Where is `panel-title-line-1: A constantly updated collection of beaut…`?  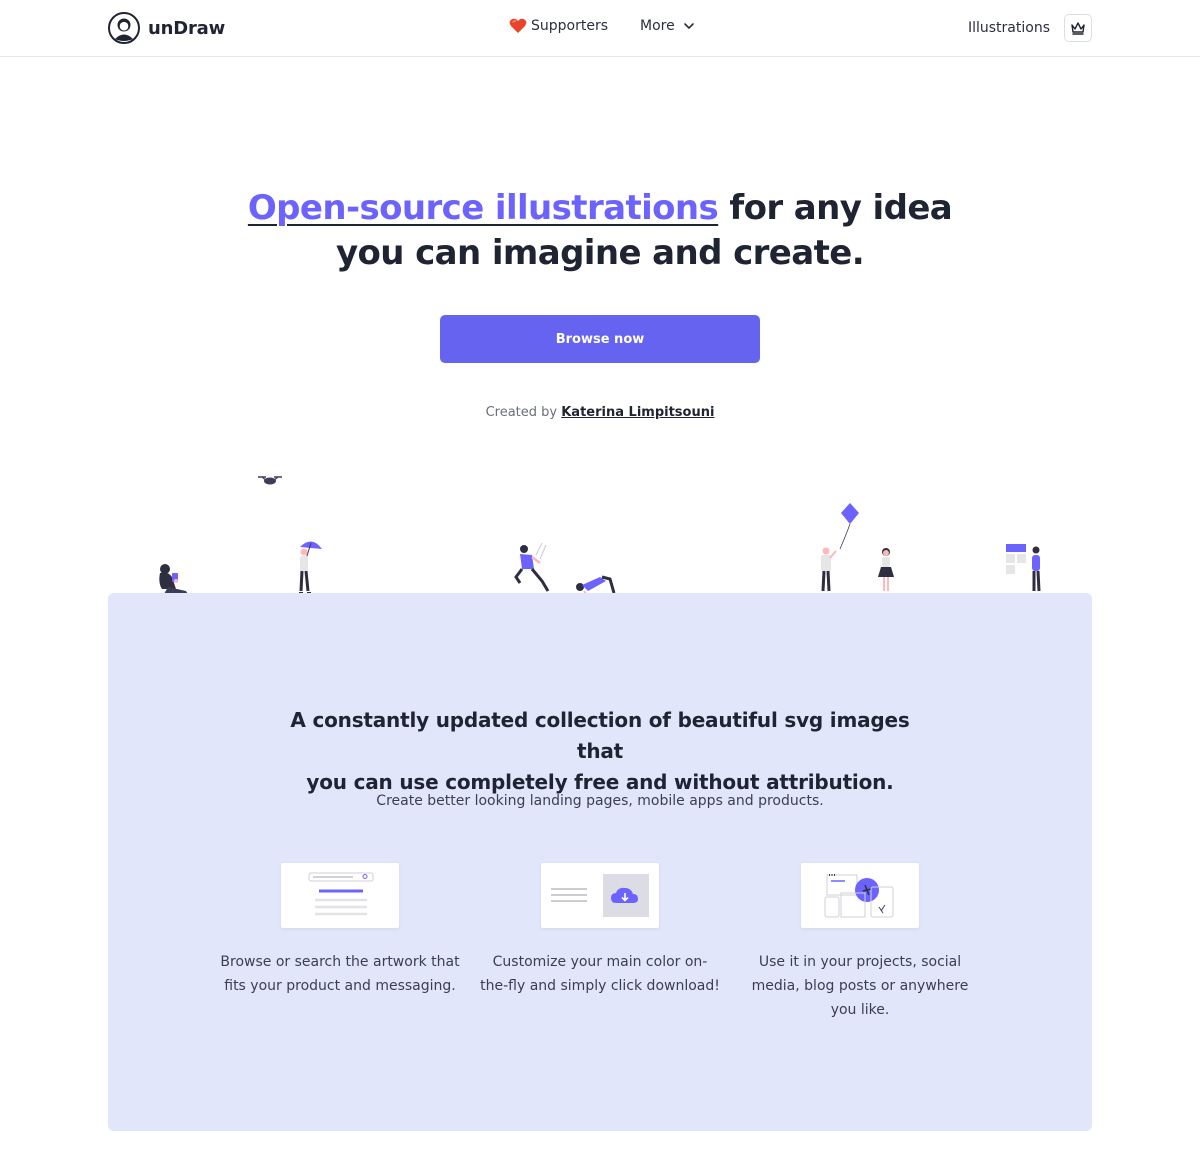 panel-title-line-1: A constantly updated collection of beaut… is located at coordinates (600, 735).